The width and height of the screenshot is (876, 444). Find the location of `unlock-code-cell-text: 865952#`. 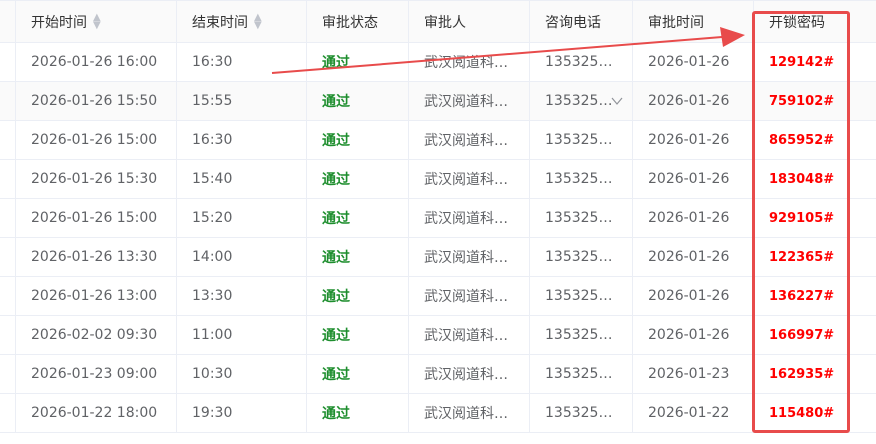

unlock-code-cell-text: 865952# is located at coordinates (802, 140).